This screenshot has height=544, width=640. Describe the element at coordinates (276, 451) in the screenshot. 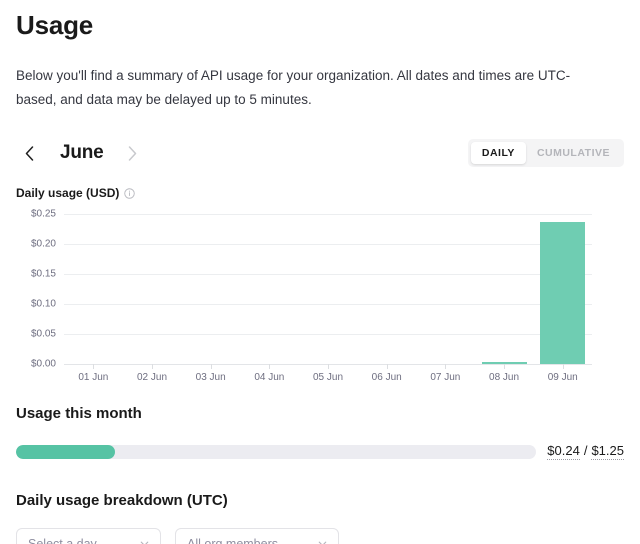

I see `usage-progress-track` at that location.